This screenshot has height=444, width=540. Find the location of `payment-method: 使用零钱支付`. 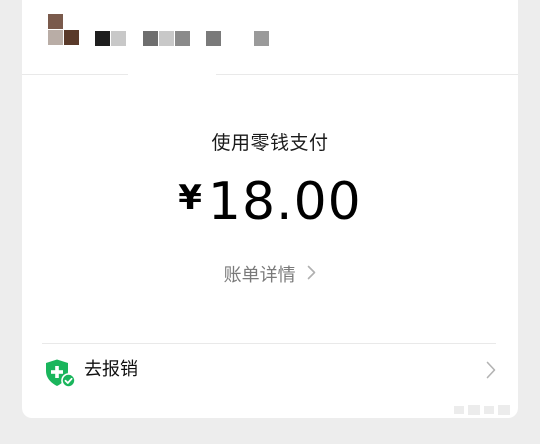

payment-method: 使用零钱支付 is located at coordinates (270, 143).